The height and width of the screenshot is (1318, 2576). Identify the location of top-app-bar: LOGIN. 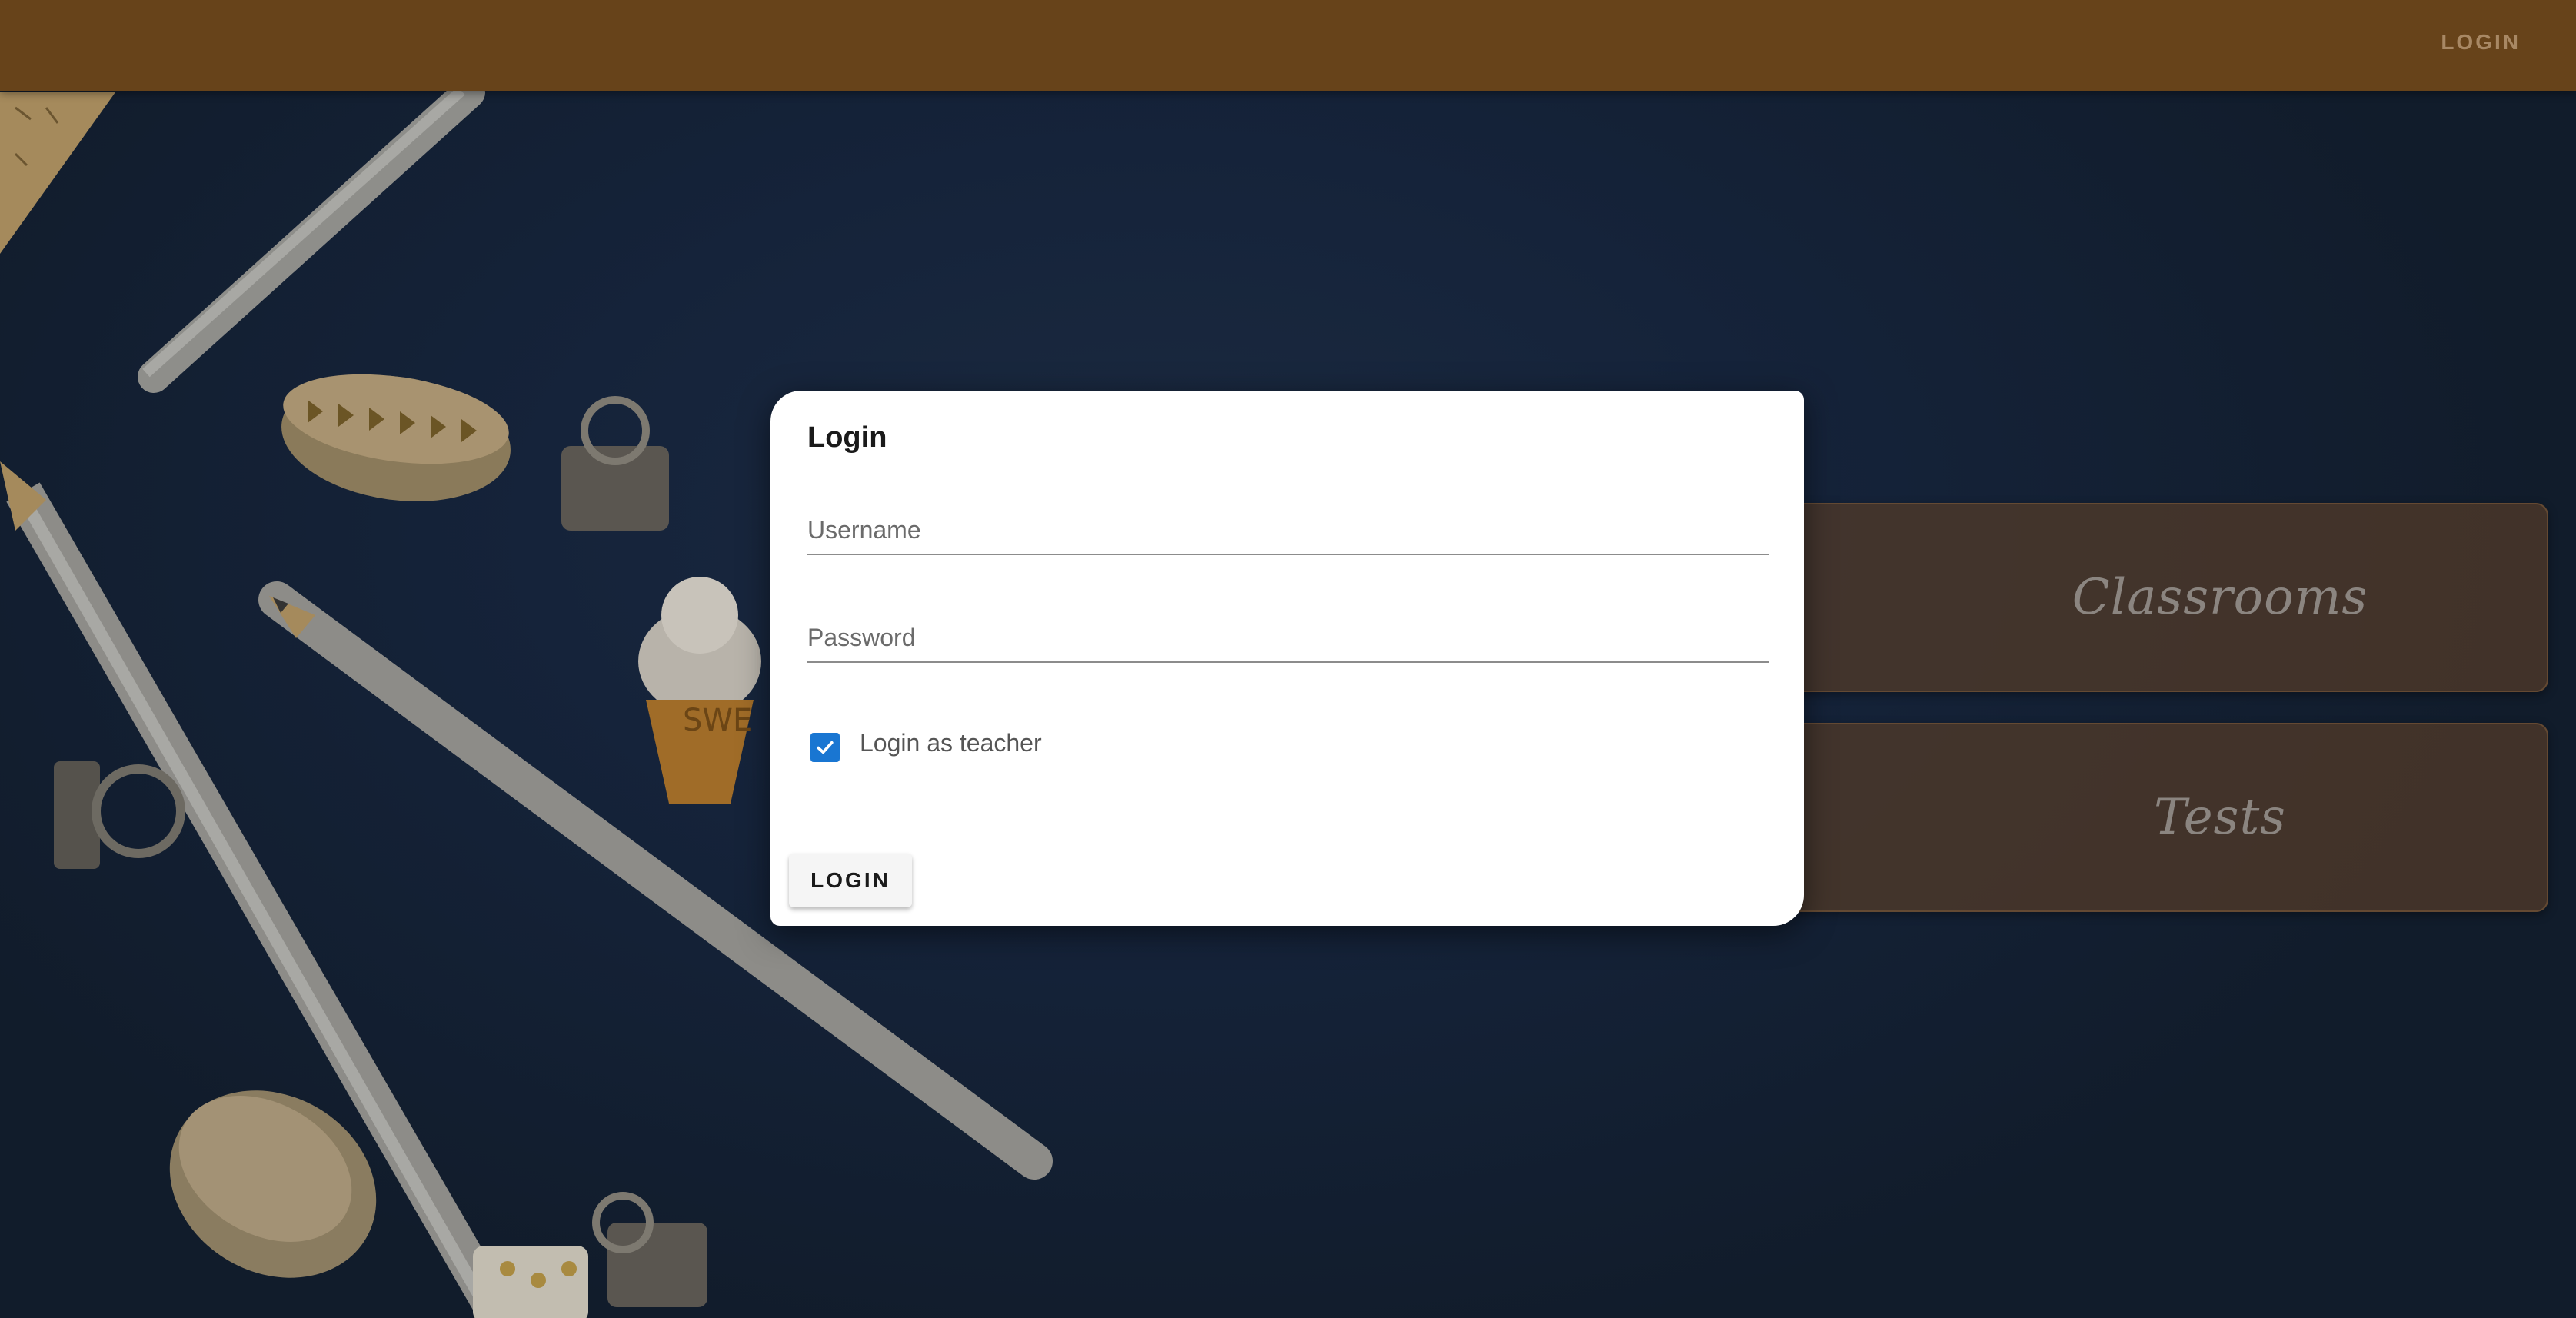
(1288, 46).